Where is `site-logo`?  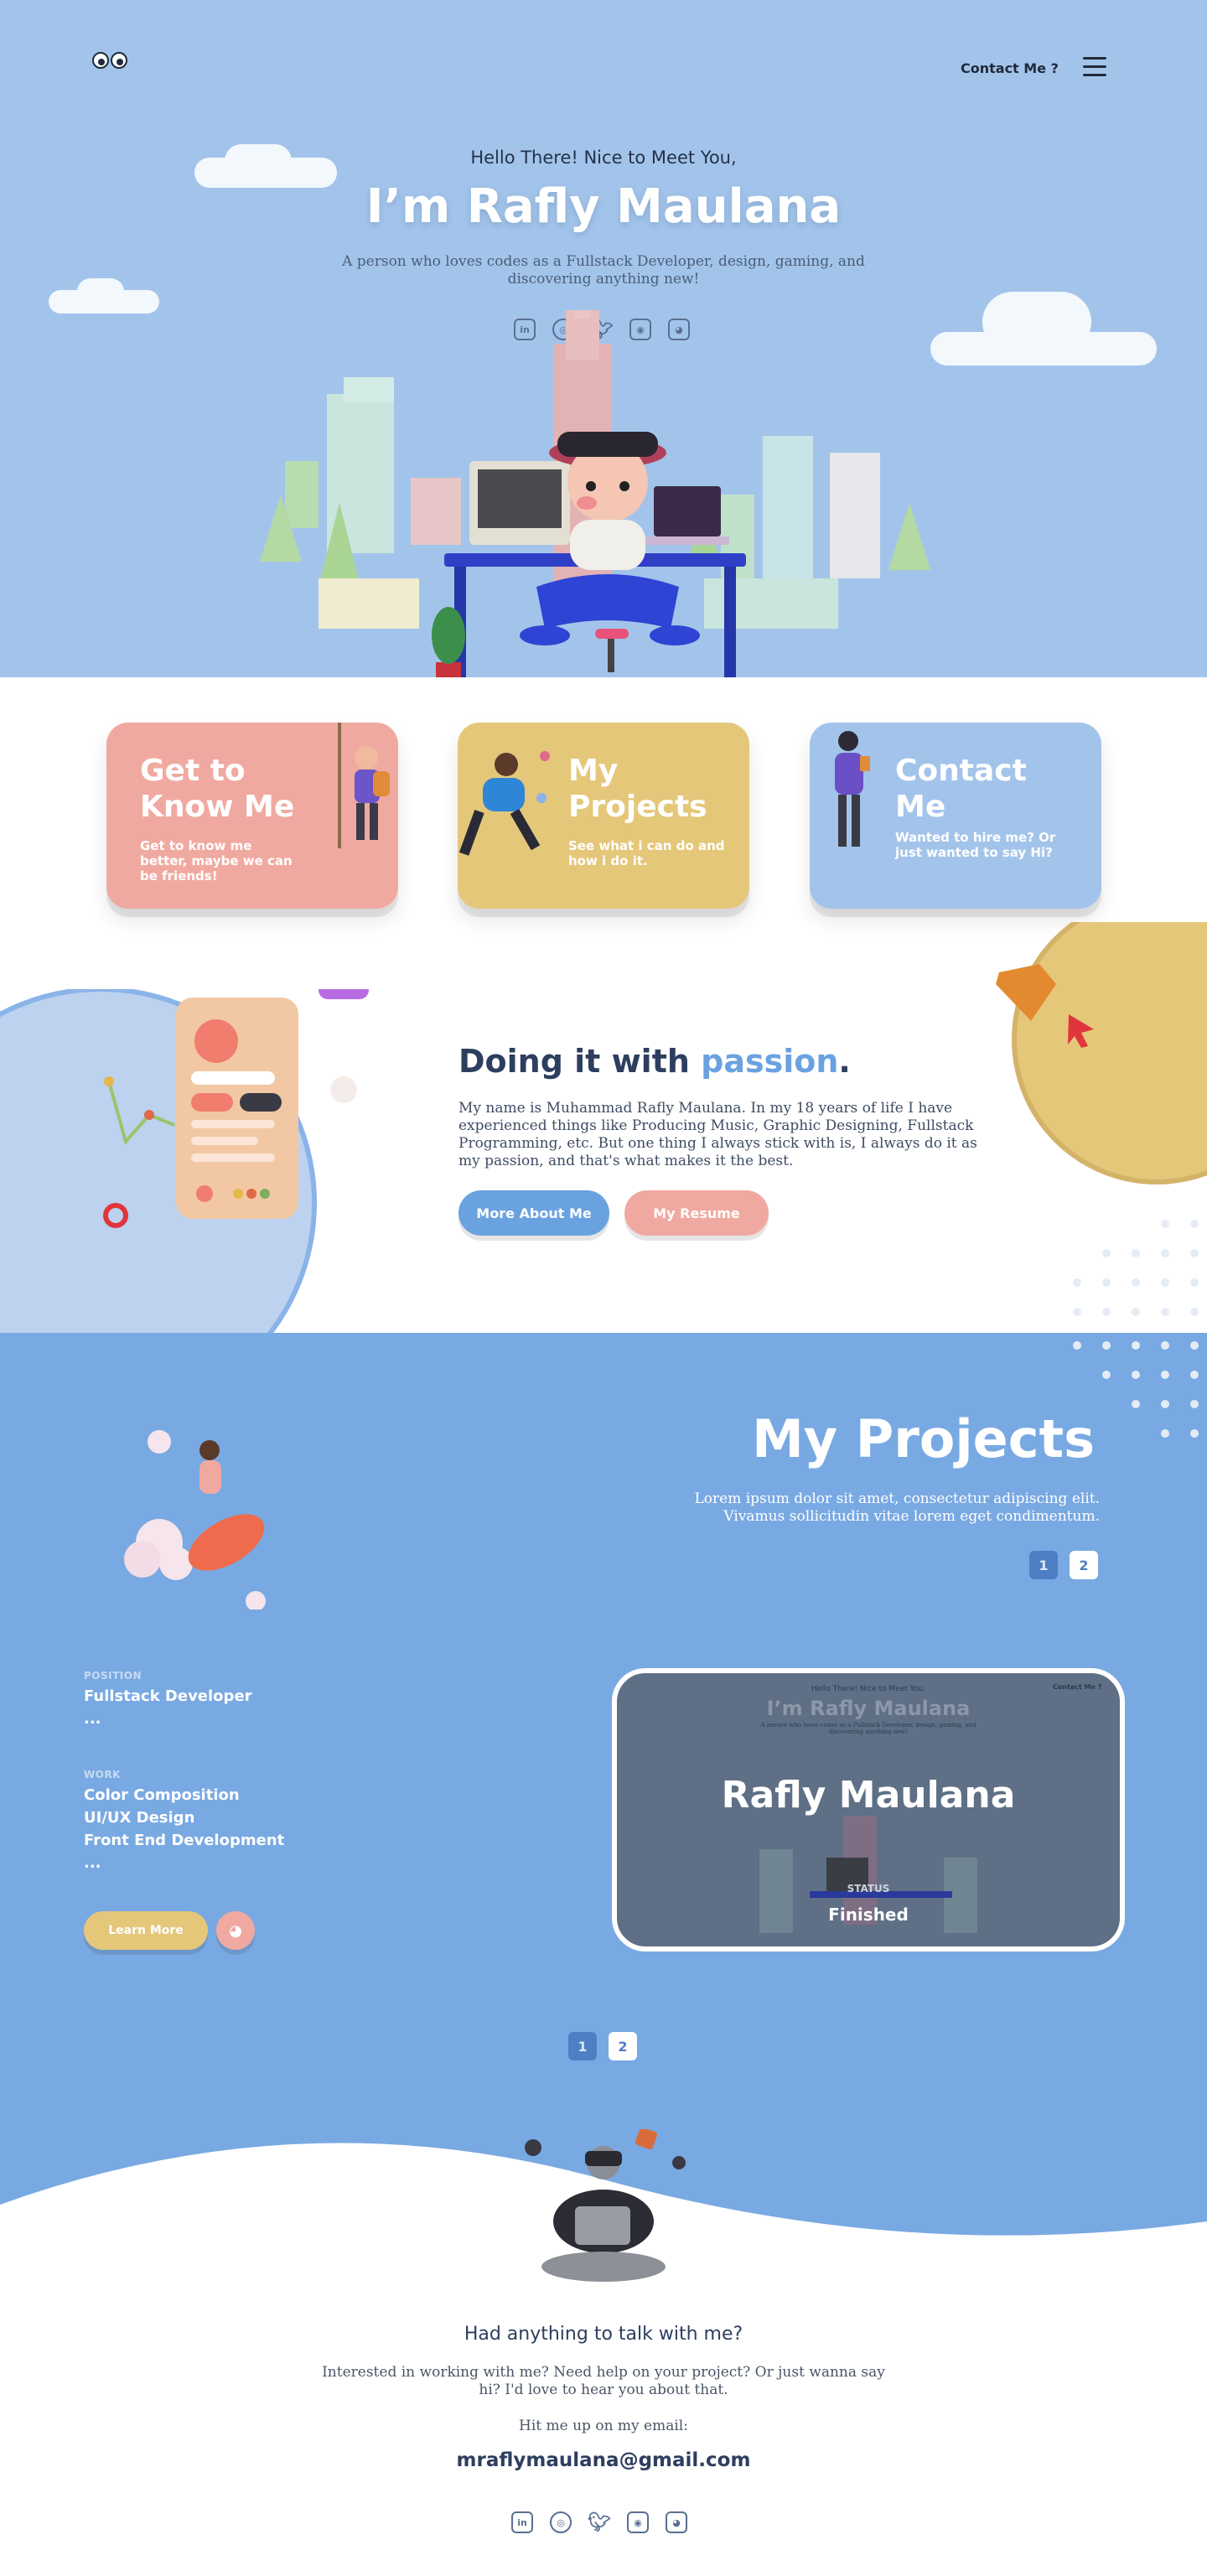
site-logo is located at coordinates (112, 61).